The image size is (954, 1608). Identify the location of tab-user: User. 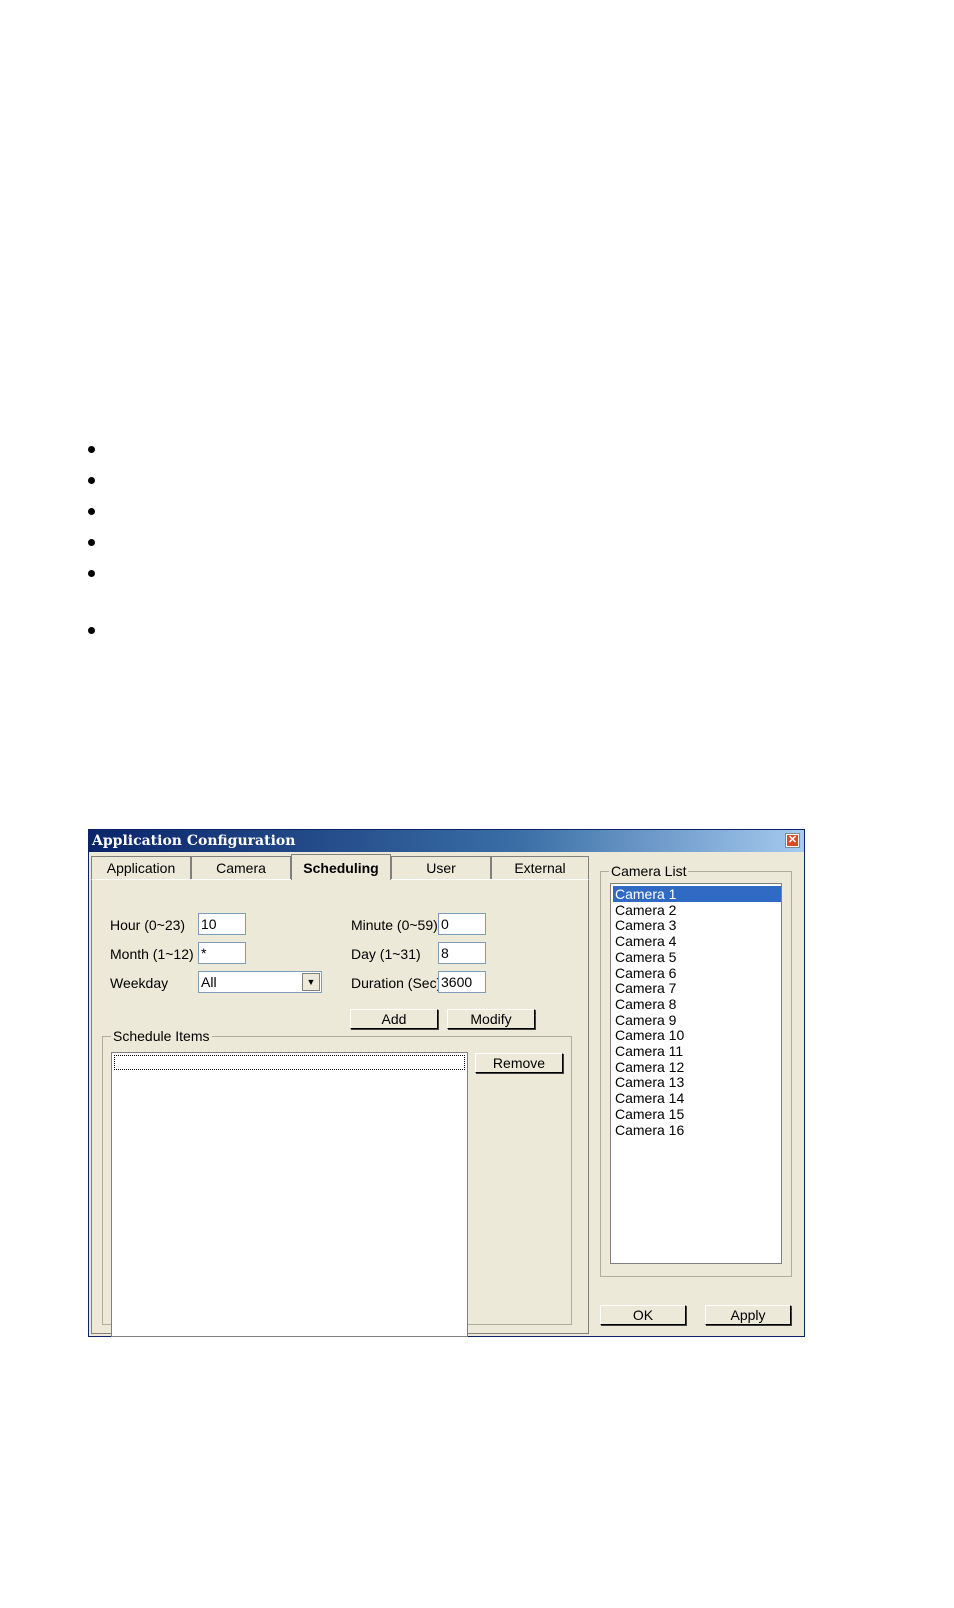
(441, 867).